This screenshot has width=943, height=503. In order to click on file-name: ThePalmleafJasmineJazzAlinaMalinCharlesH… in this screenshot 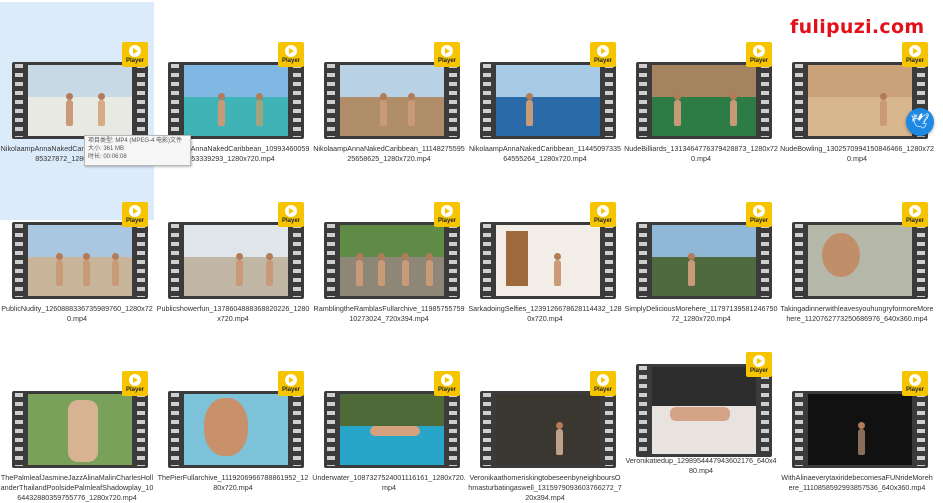, I will do `click(77, 487)`.